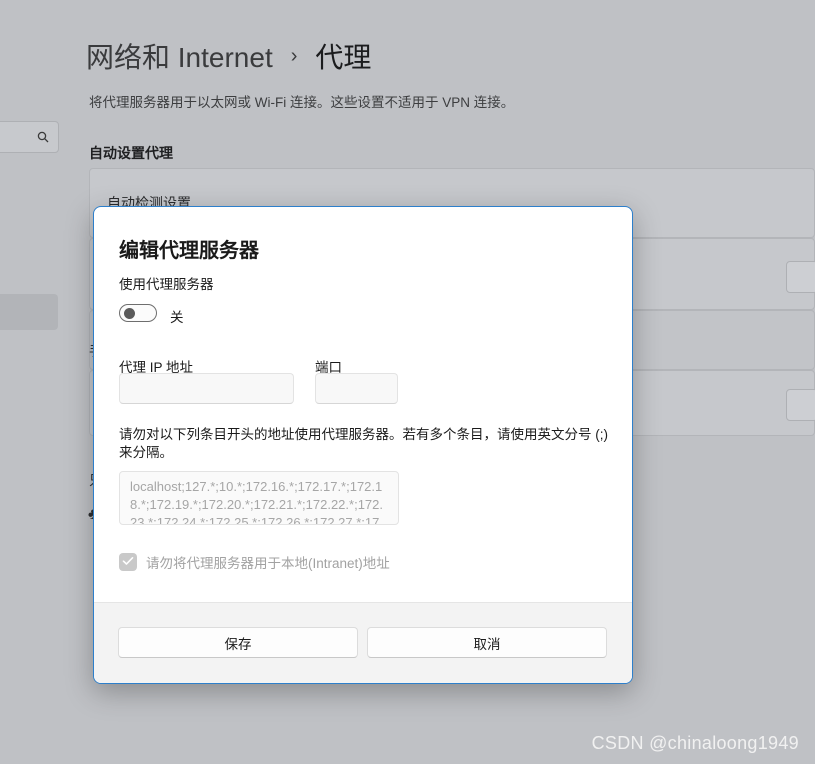  Describe the element at coordinates (363, 642) in the screenshot. I see `dialog-footer: 保存 取消` at that location.